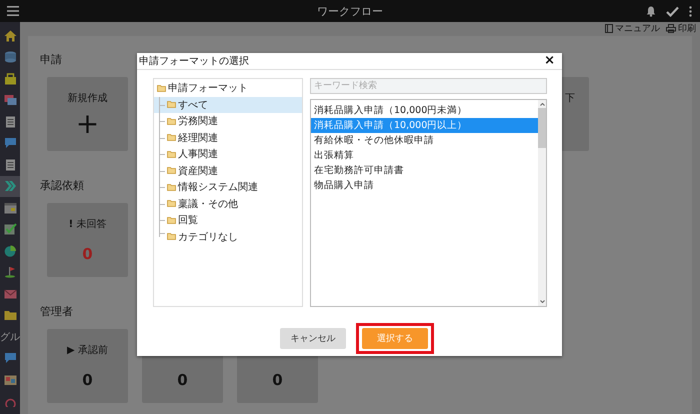  Describe the element at coordinates (198, 121) in the screenshot. I see `tree-item: 労務関連` at that location.